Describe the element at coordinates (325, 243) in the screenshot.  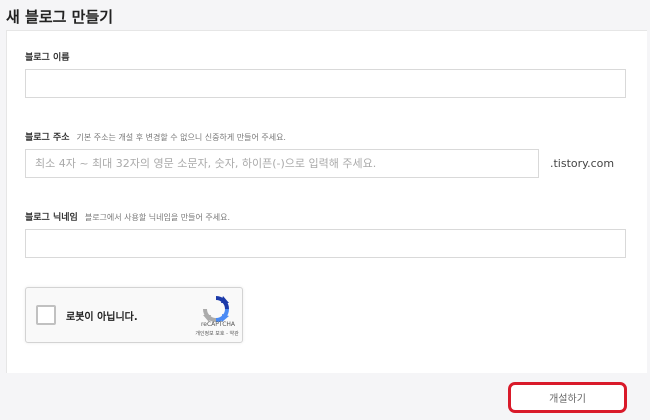
I see `blog-nickname-input` at that location.